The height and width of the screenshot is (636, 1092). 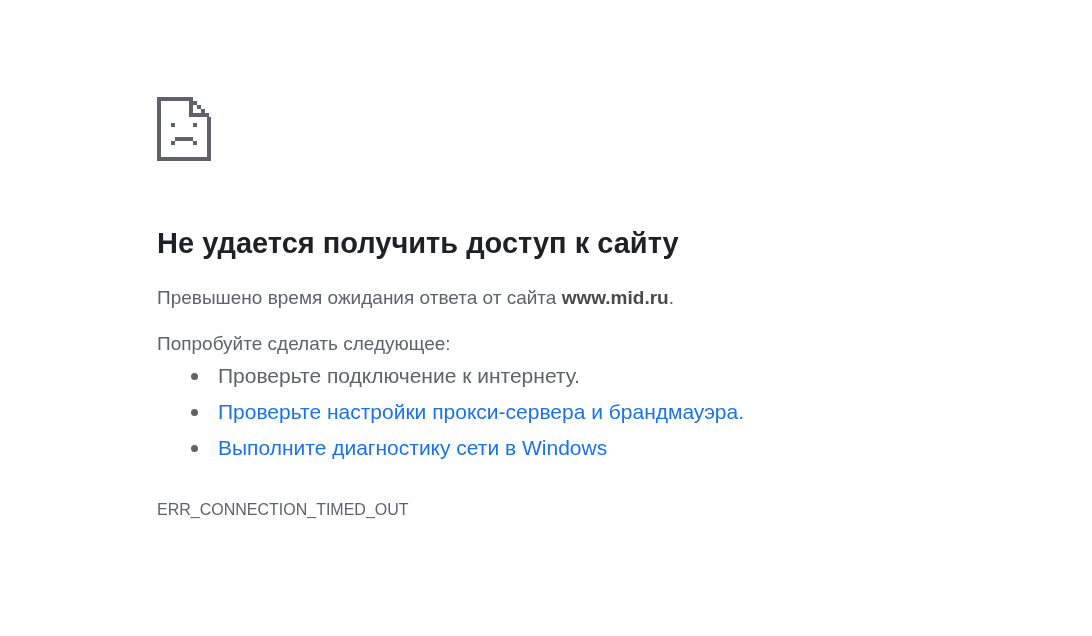 What do you see at coordinates (304, 344) in the screenshot?
I see `suggestions-heading: Попробуйте сделать следующее:` at bounding box center [304, 344].